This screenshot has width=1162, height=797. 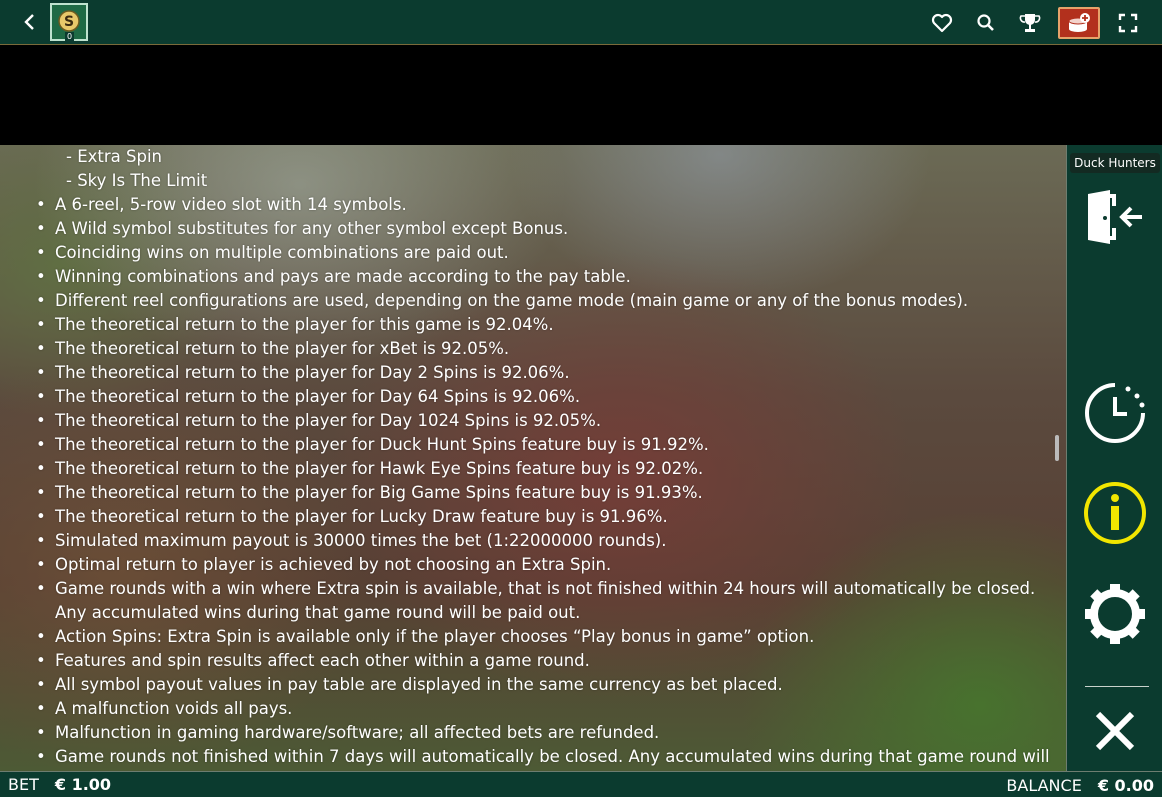 What do you see at coordinates (1114, 458) in the screenshot?
I see `side-panel: Duck Hunters` at bounding box center [1114, 458].